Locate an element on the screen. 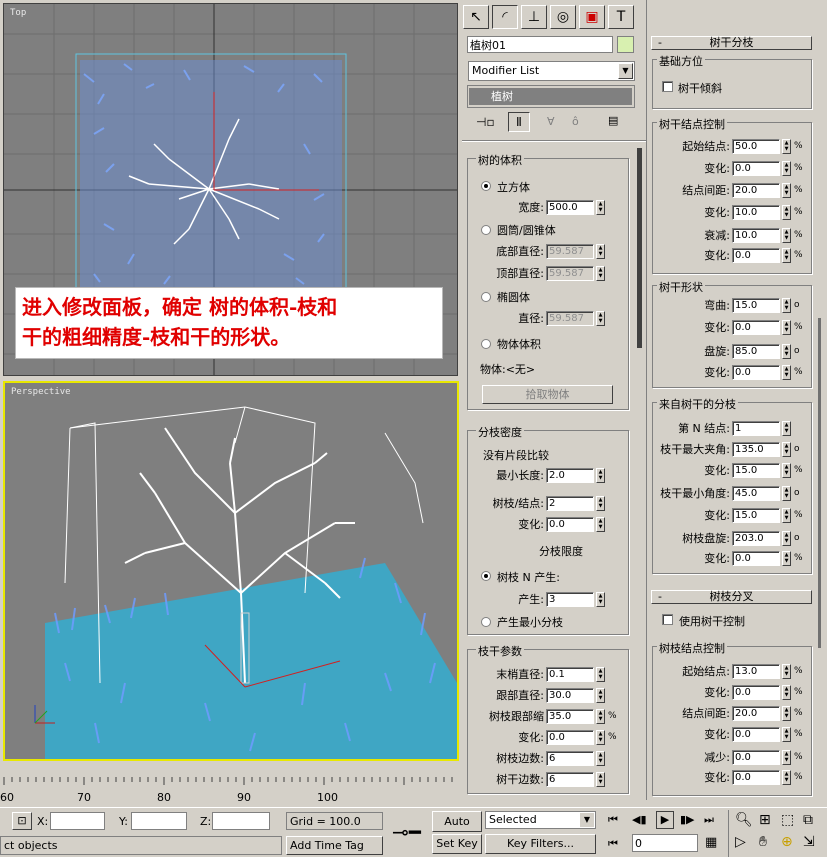 The width and height of the screenshot is (827, 857). motion-tab-icon: ◎ is located at coordinates (563, 17).